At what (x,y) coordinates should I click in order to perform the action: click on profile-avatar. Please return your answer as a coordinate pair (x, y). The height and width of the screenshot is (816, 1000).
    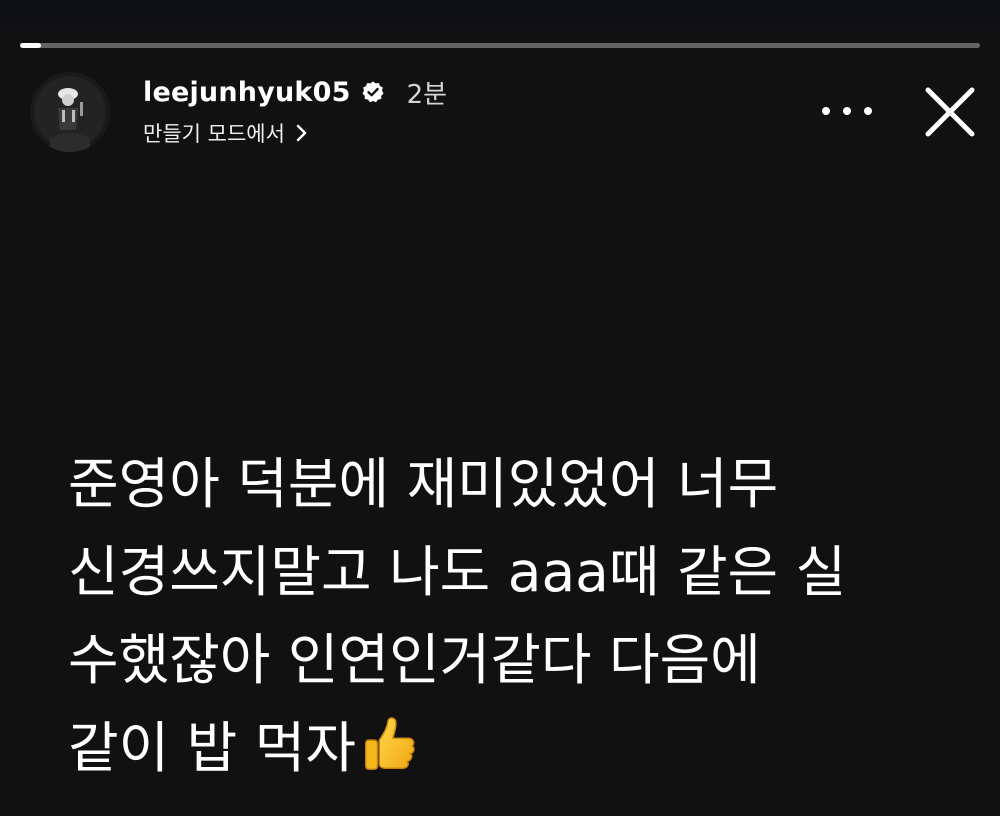
    Looking at the image, I should click on (70, 112).